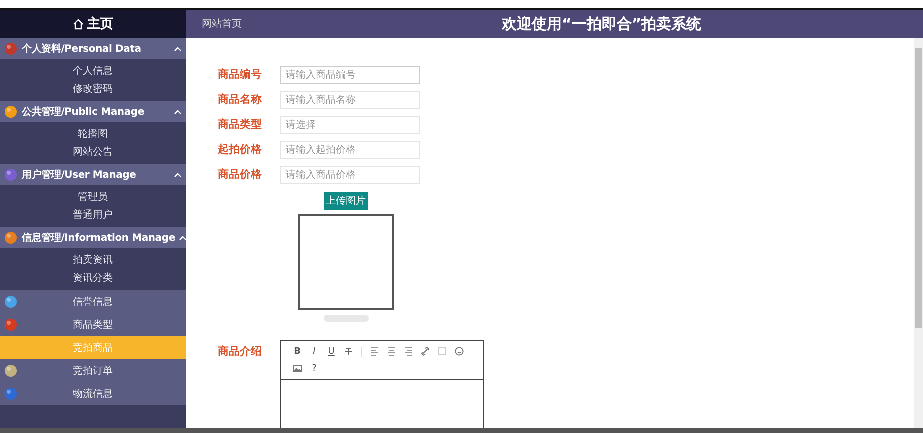 The image size is (923, 433). I want to click on menu-item: 信誉信息, so click(93, 301).